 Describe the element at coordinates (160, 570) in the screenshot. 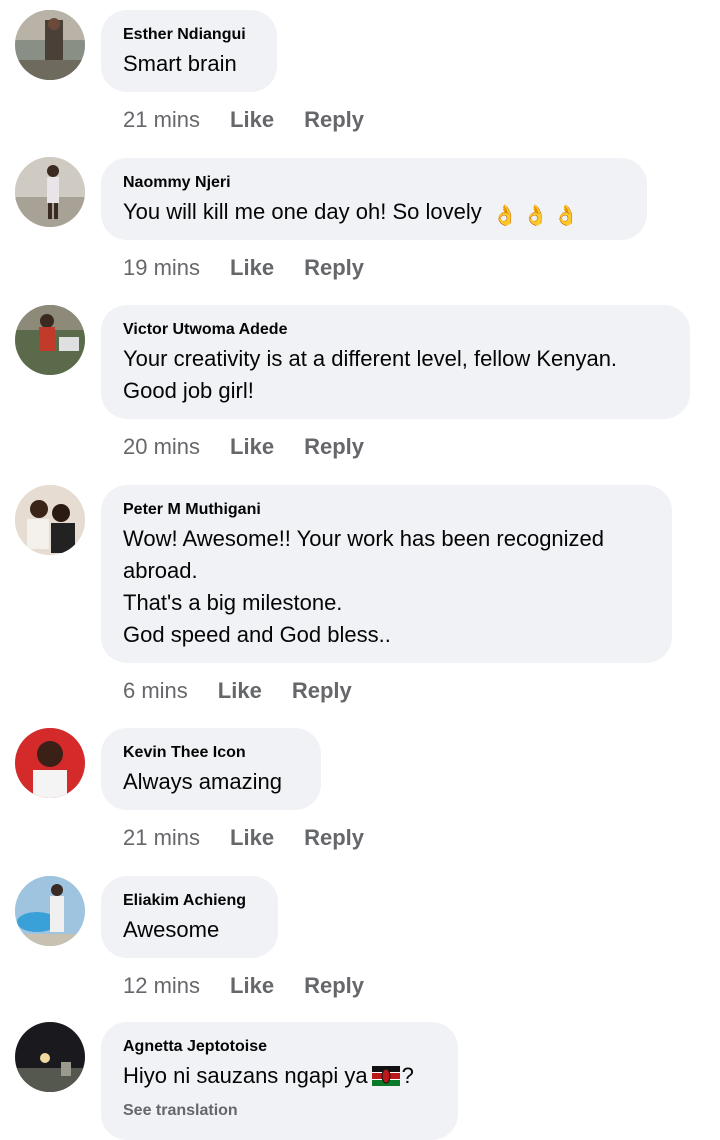

I see `comment-line: abroad.` at that location.